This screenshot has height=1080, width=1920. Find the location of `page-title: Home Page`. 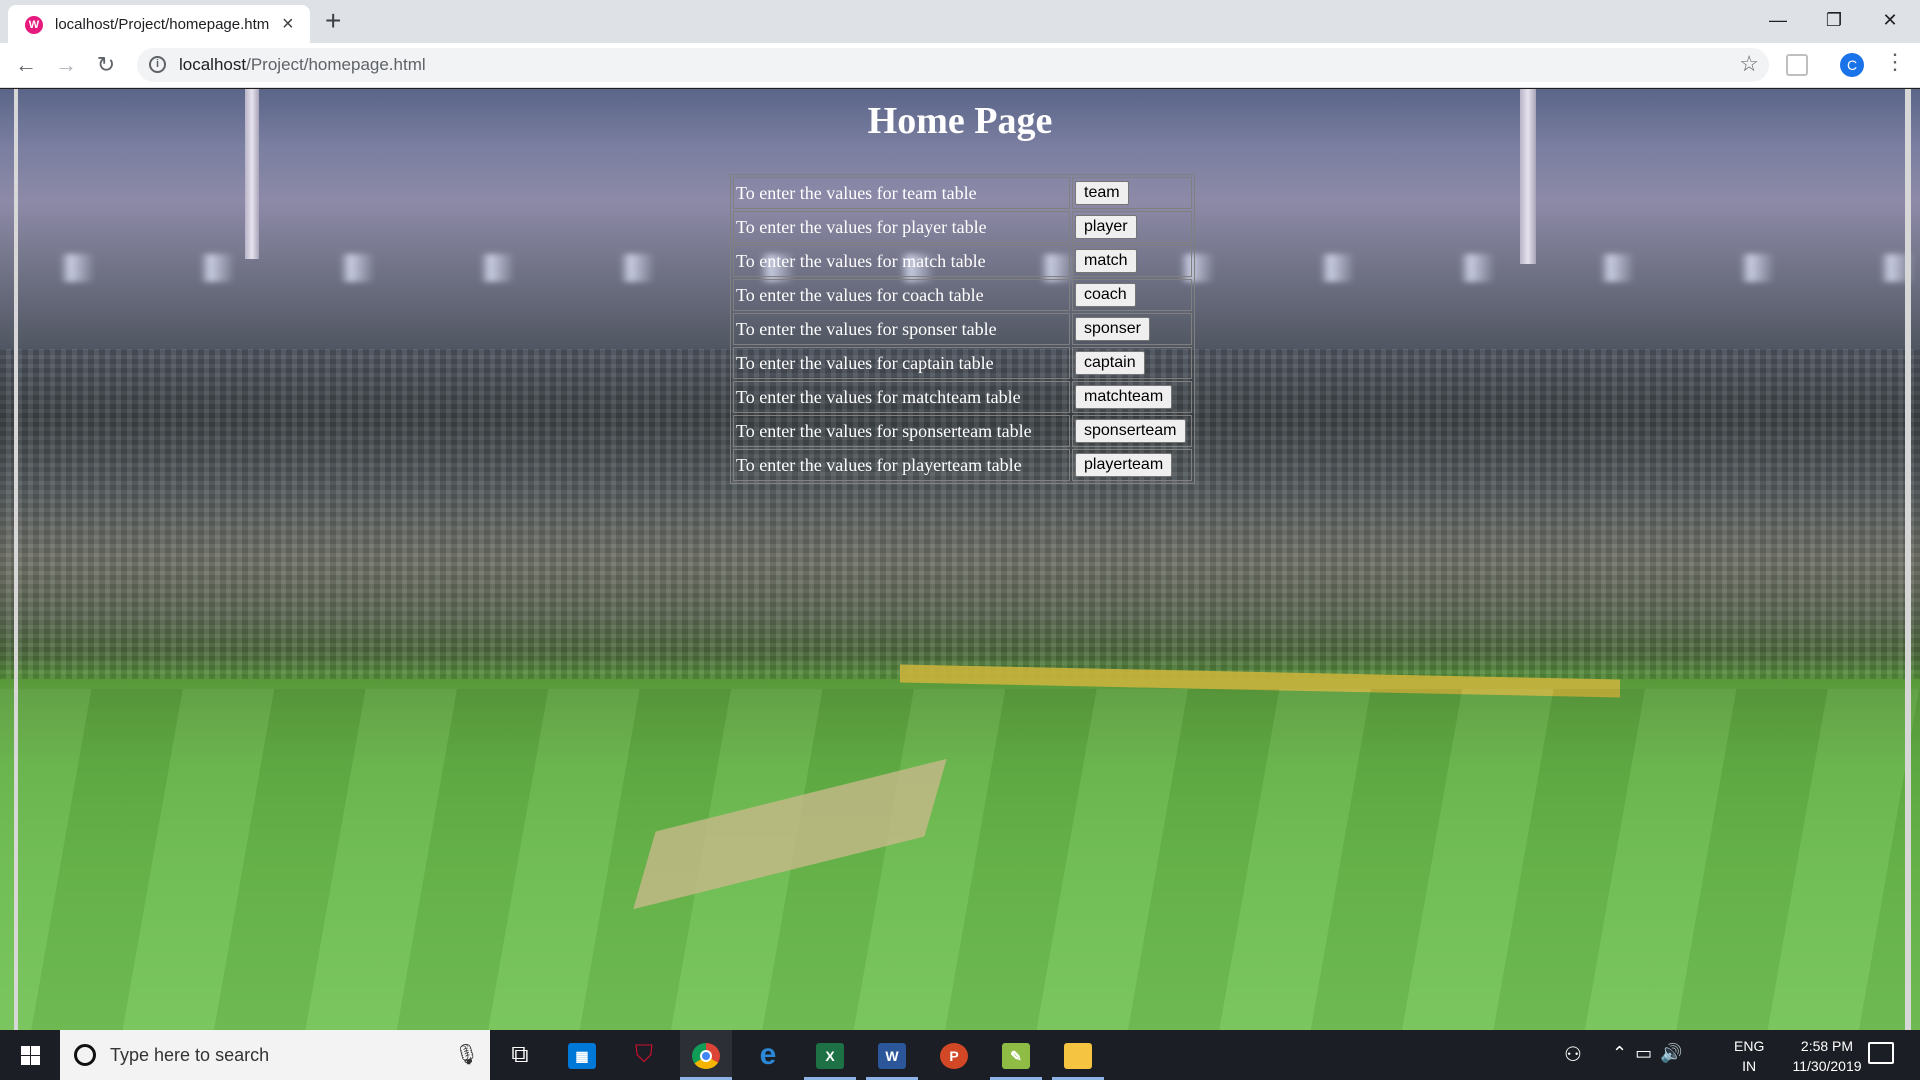

page-title: Home Page is located at coordinates (960, 121).